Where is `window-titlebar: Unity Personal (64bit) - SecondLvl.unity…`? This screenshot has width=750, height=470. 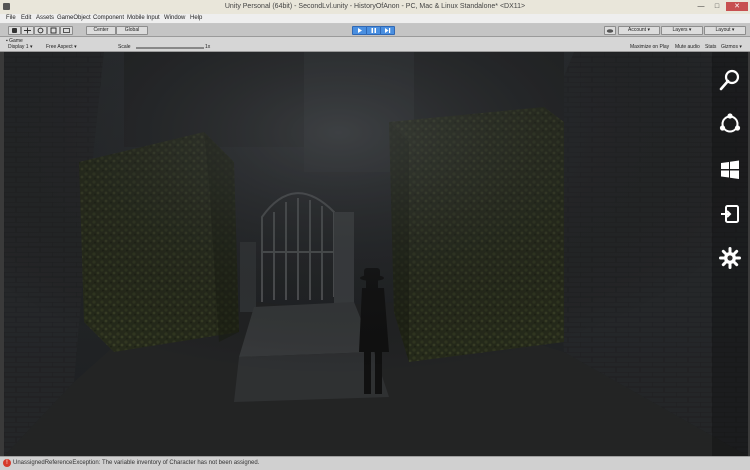
window-titlebar: Unity Personal (64bit) - SecondLvl.unity… is located at coordinates (375, 7).